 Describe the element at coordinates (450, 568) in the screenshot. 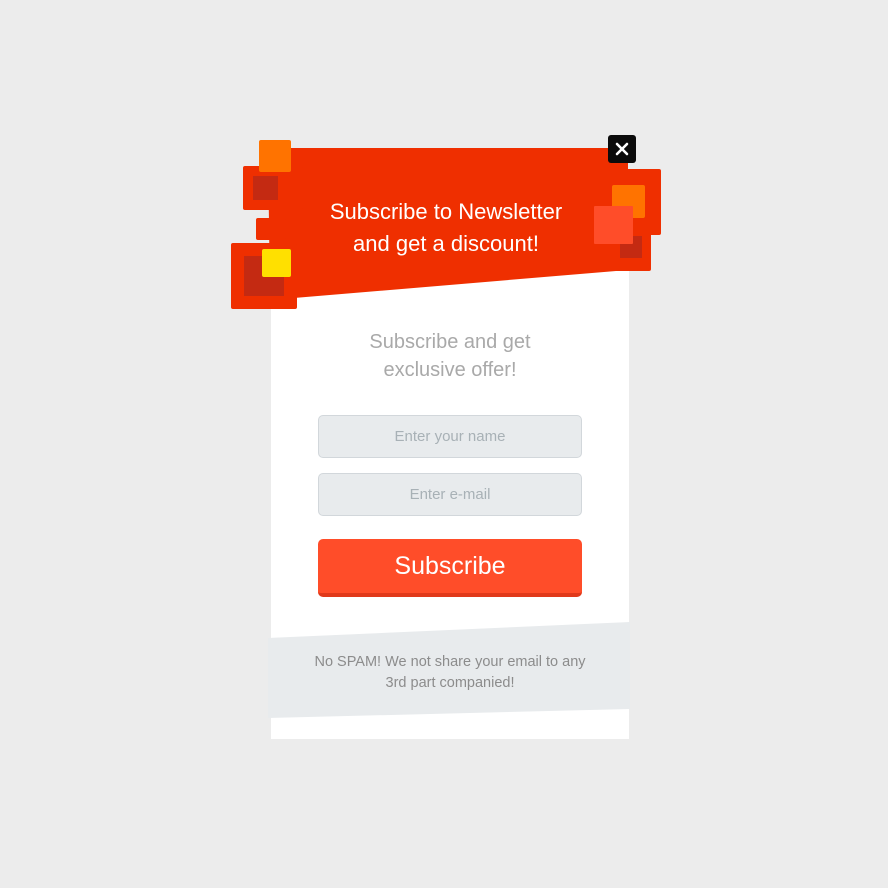

I see `subscribe-button: Subscribe` at that location.